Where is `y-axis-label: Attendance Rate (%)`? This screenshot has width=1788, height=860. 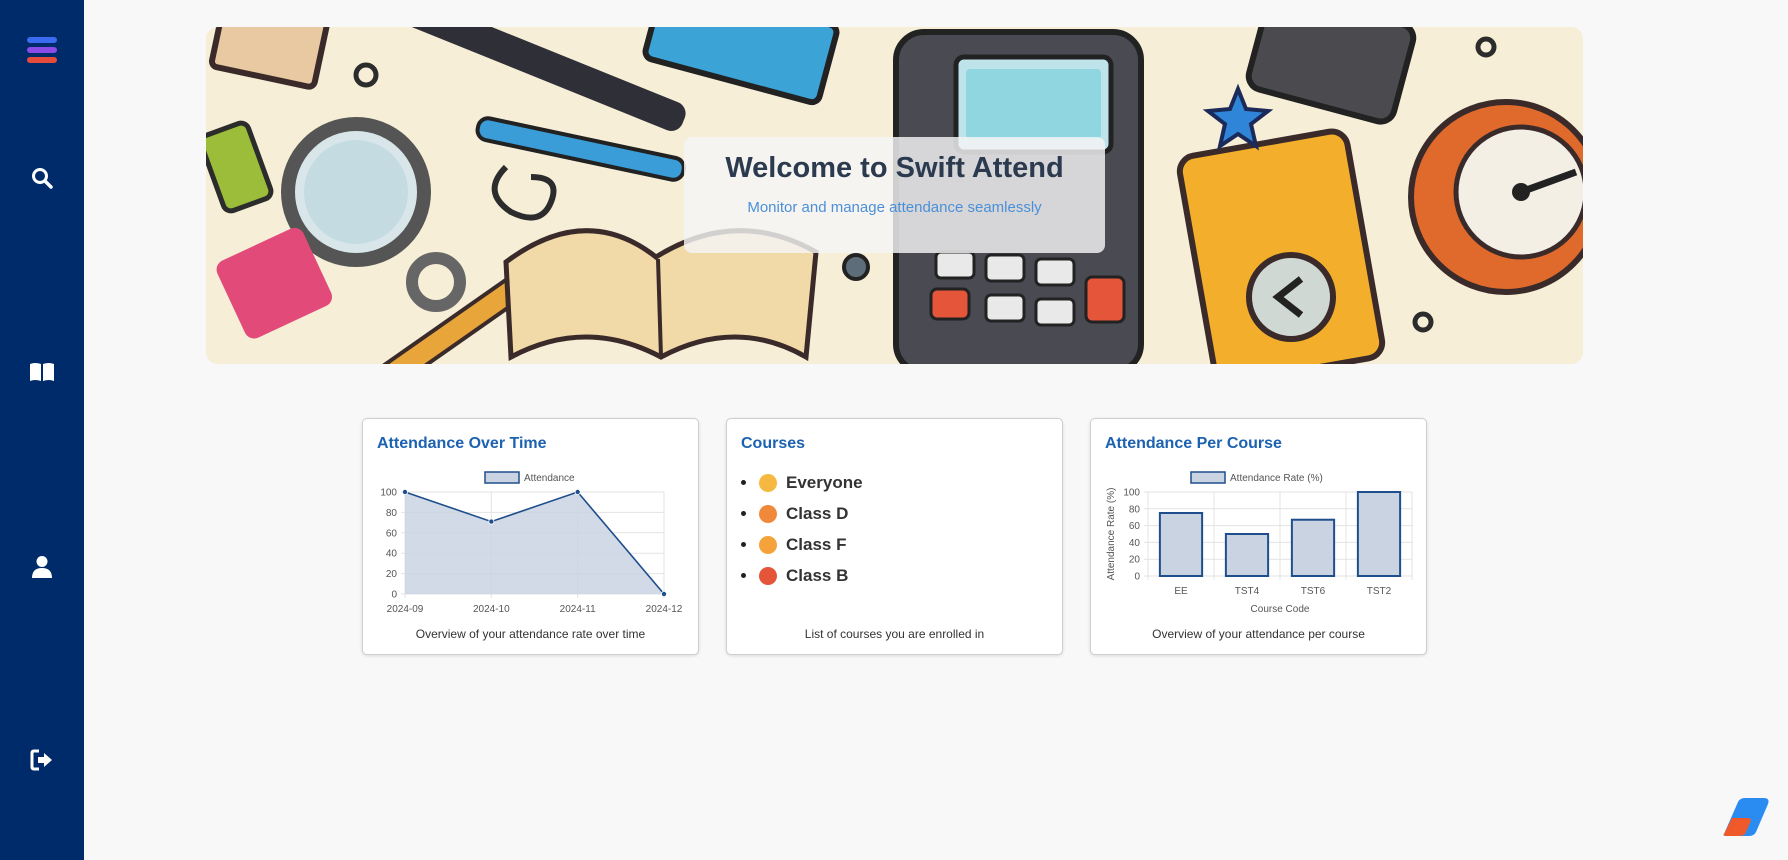
y-axis-label: Attendance Rate (%) is located at coordinates (1111, 534).